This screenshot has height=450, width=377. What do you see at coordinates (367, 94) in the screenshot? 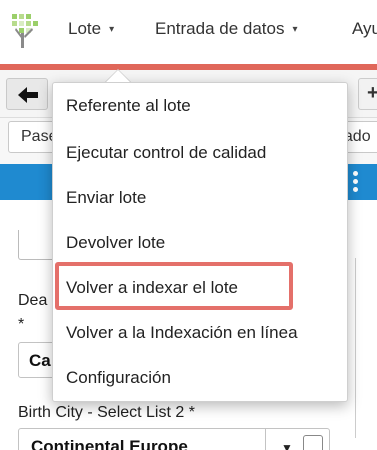
I see `add-button: +` at bounding box center [367, 94].